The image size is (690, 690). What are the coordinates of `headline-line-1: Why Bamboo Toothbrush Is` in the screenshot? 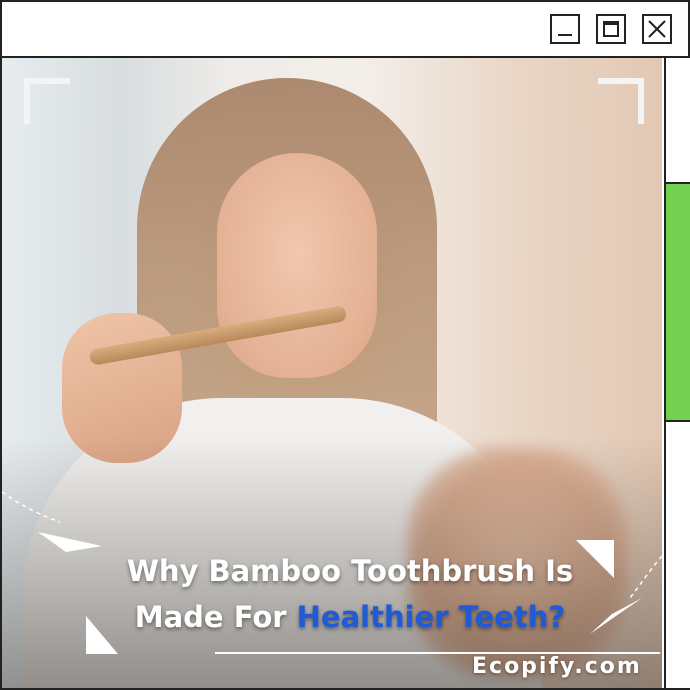 It's located at (350, 571).